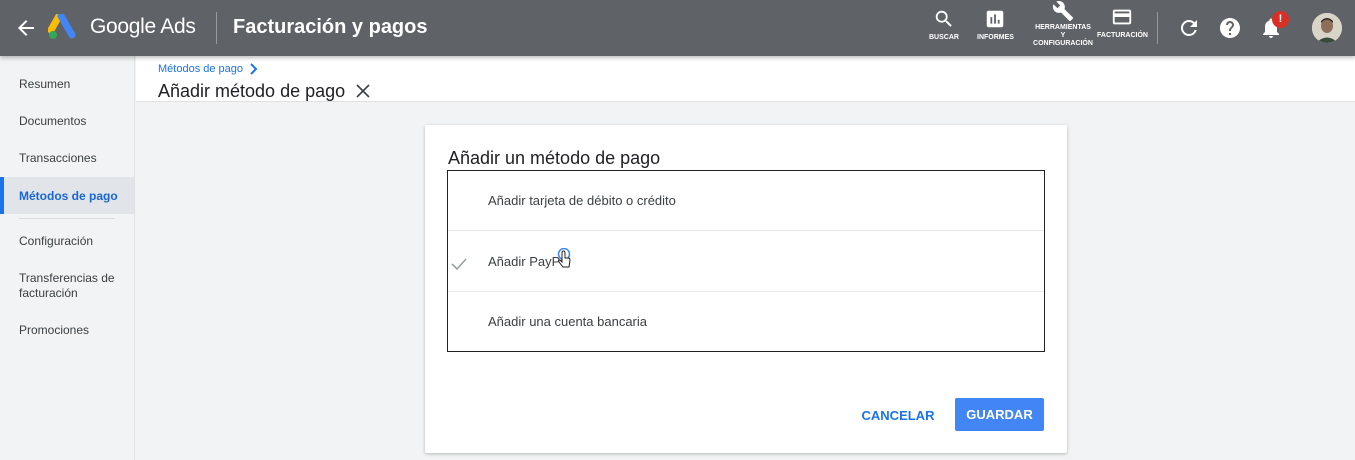 Image resolution: width=1355 pixels, height=460 pixels. What do you see at coordinates (67, 84) in the screenshot?
I see `sidebar-item-summary: Resumen` at bounding box center [67, 84].